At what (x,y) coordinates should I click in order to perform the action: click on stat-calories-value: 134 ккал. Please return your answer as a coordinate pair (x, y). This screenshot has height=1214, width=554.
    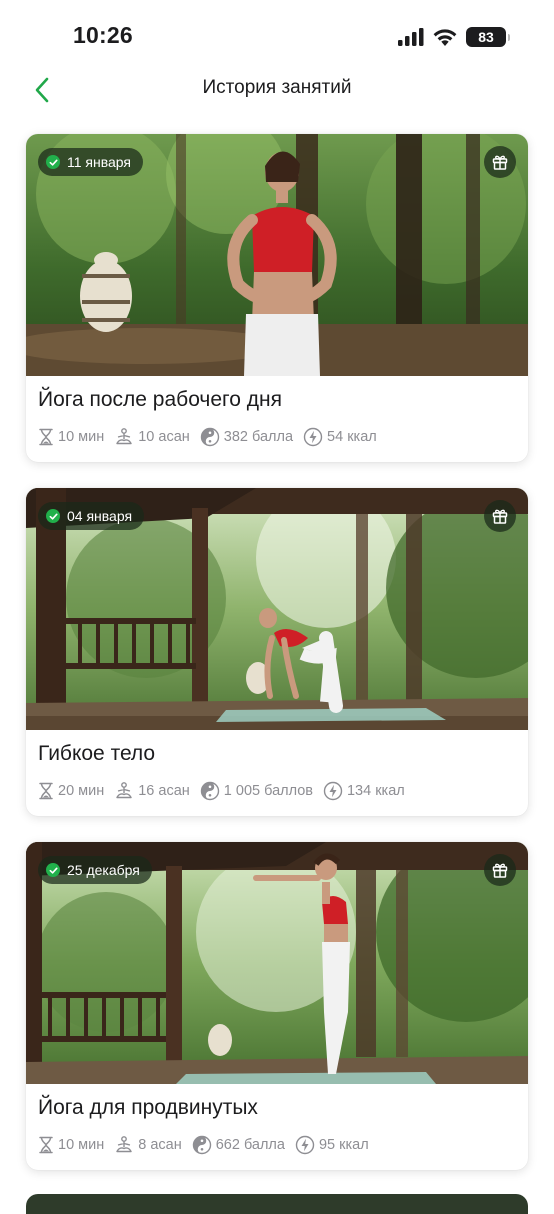
    Looking at the image, I should click on (375, 791).